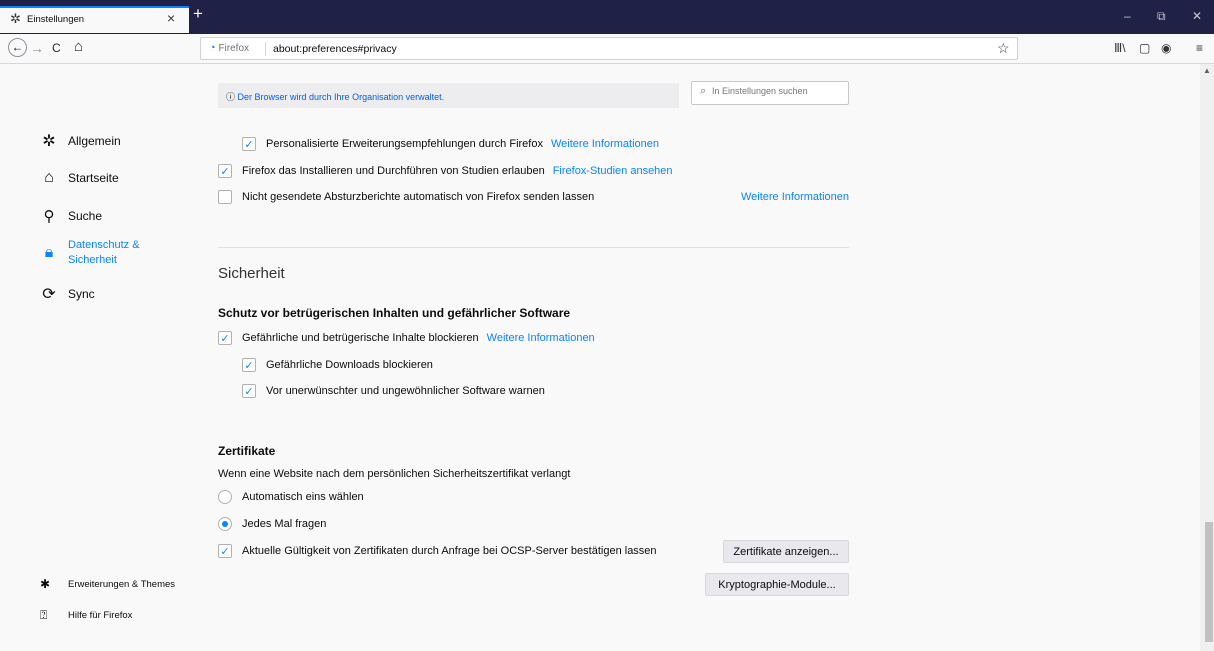 Image resolution: width=1214 pixels, height=651 pixels. I want to click on title-bar: ✲ Einstellungen × + – ⧉ ✕, so click(607, 17).